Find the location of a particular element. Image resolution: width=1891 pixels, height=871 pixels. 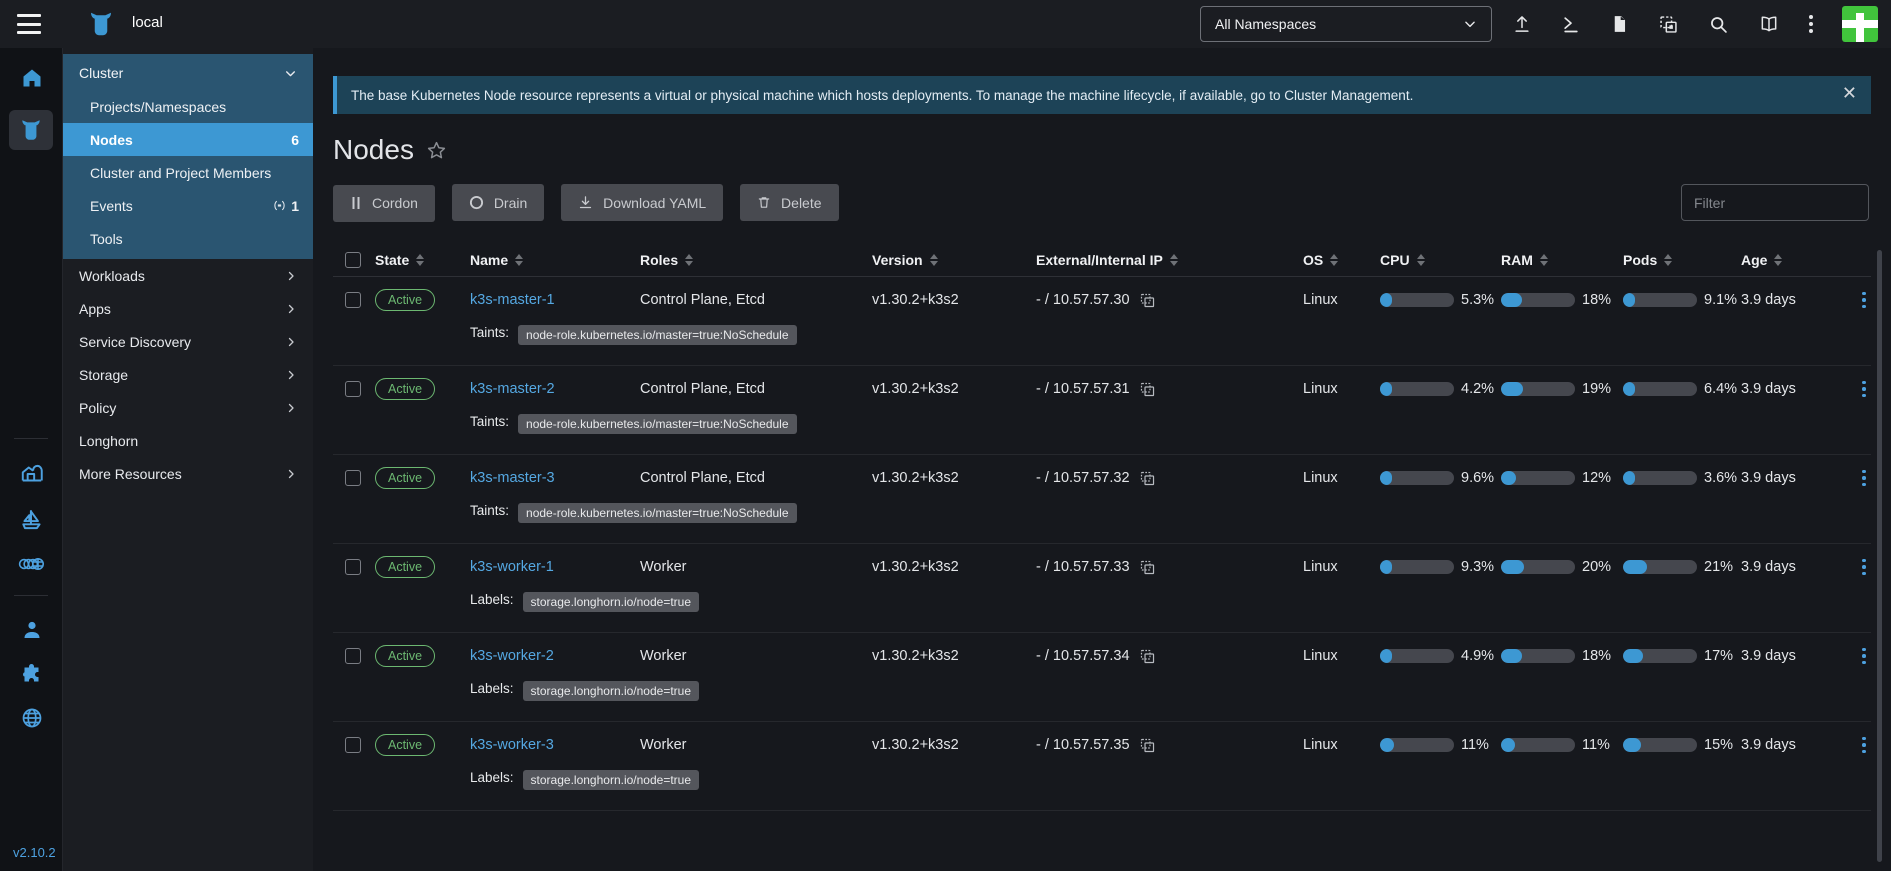

sidebar-item-nodes: Nodes 6 is located at coordinates (188, 139).